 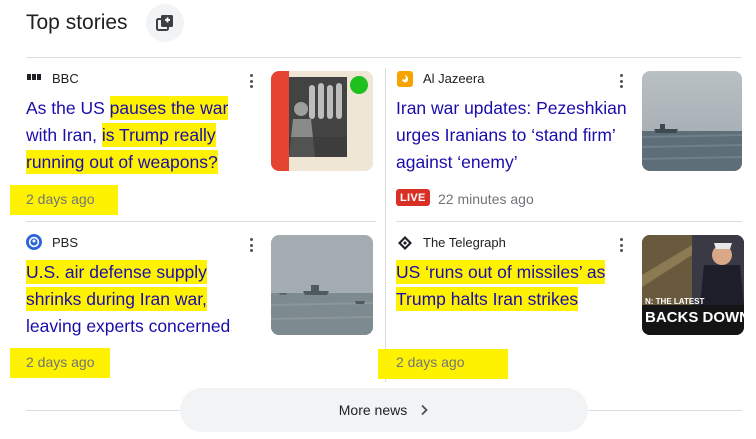 I want to click on top-stories-header: Top stories, so click(x=77, y=23).